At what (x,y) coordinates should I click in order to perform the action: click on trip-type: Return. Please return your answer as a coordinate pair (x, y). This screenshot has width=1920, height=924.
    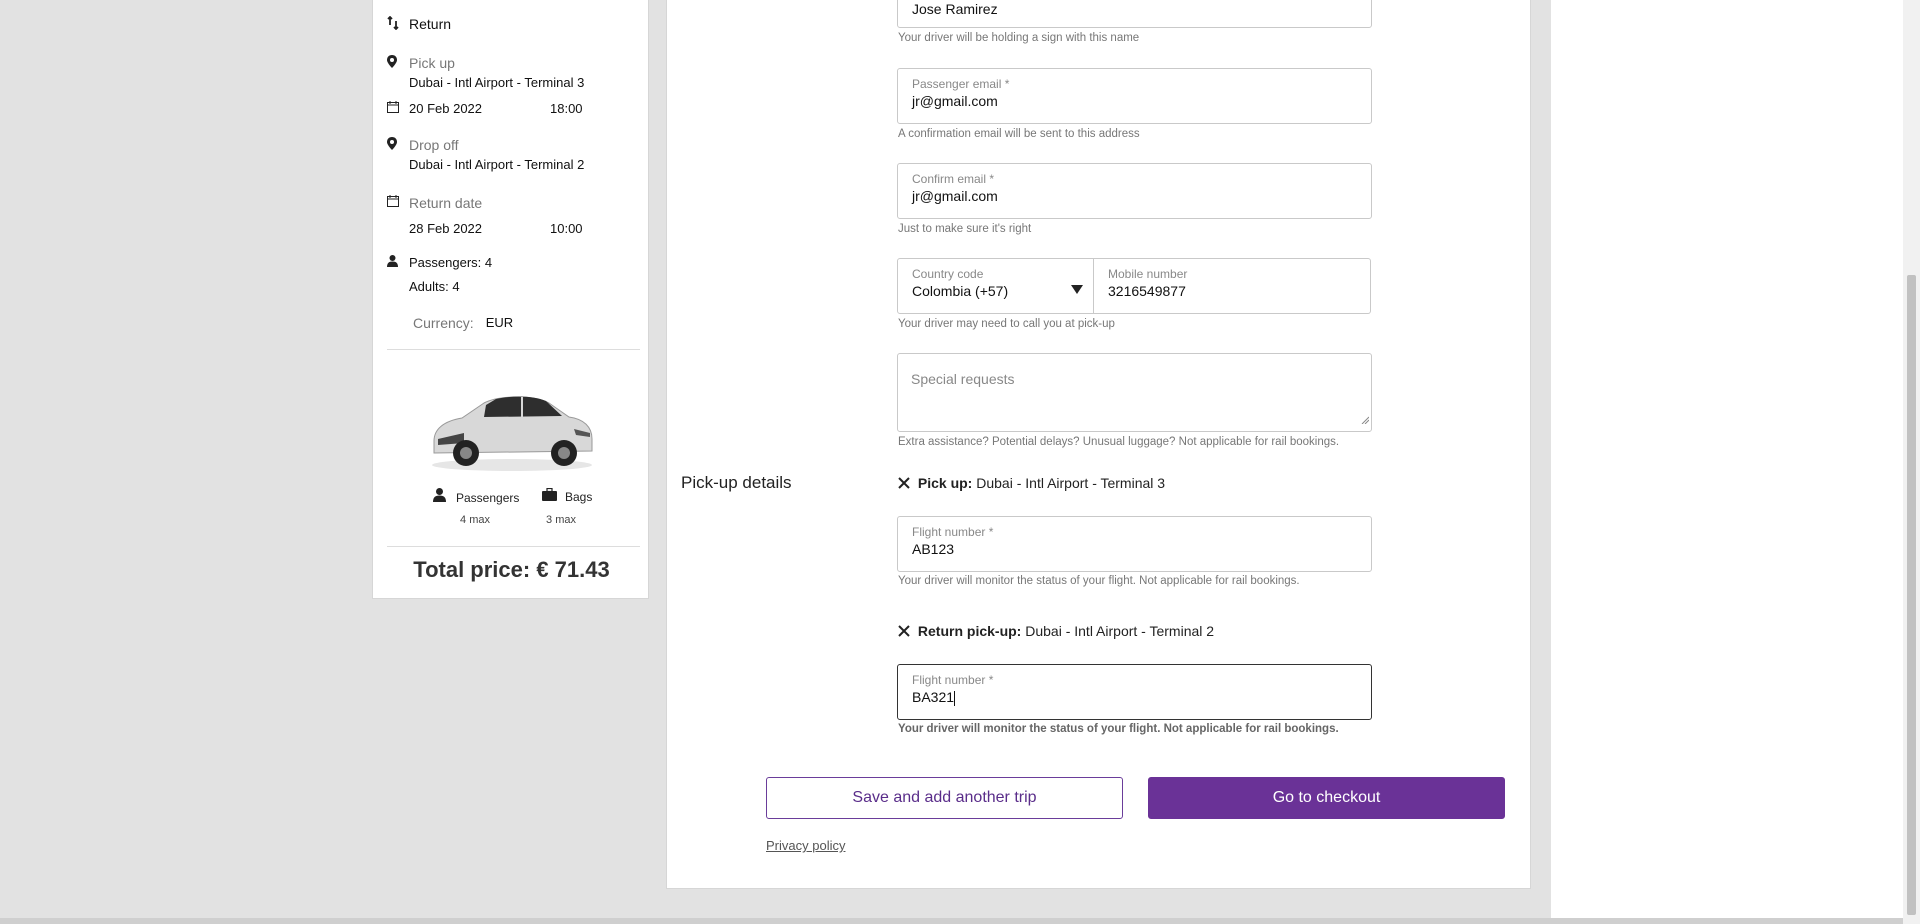
    Looking at the image, I should click on (430, 24).